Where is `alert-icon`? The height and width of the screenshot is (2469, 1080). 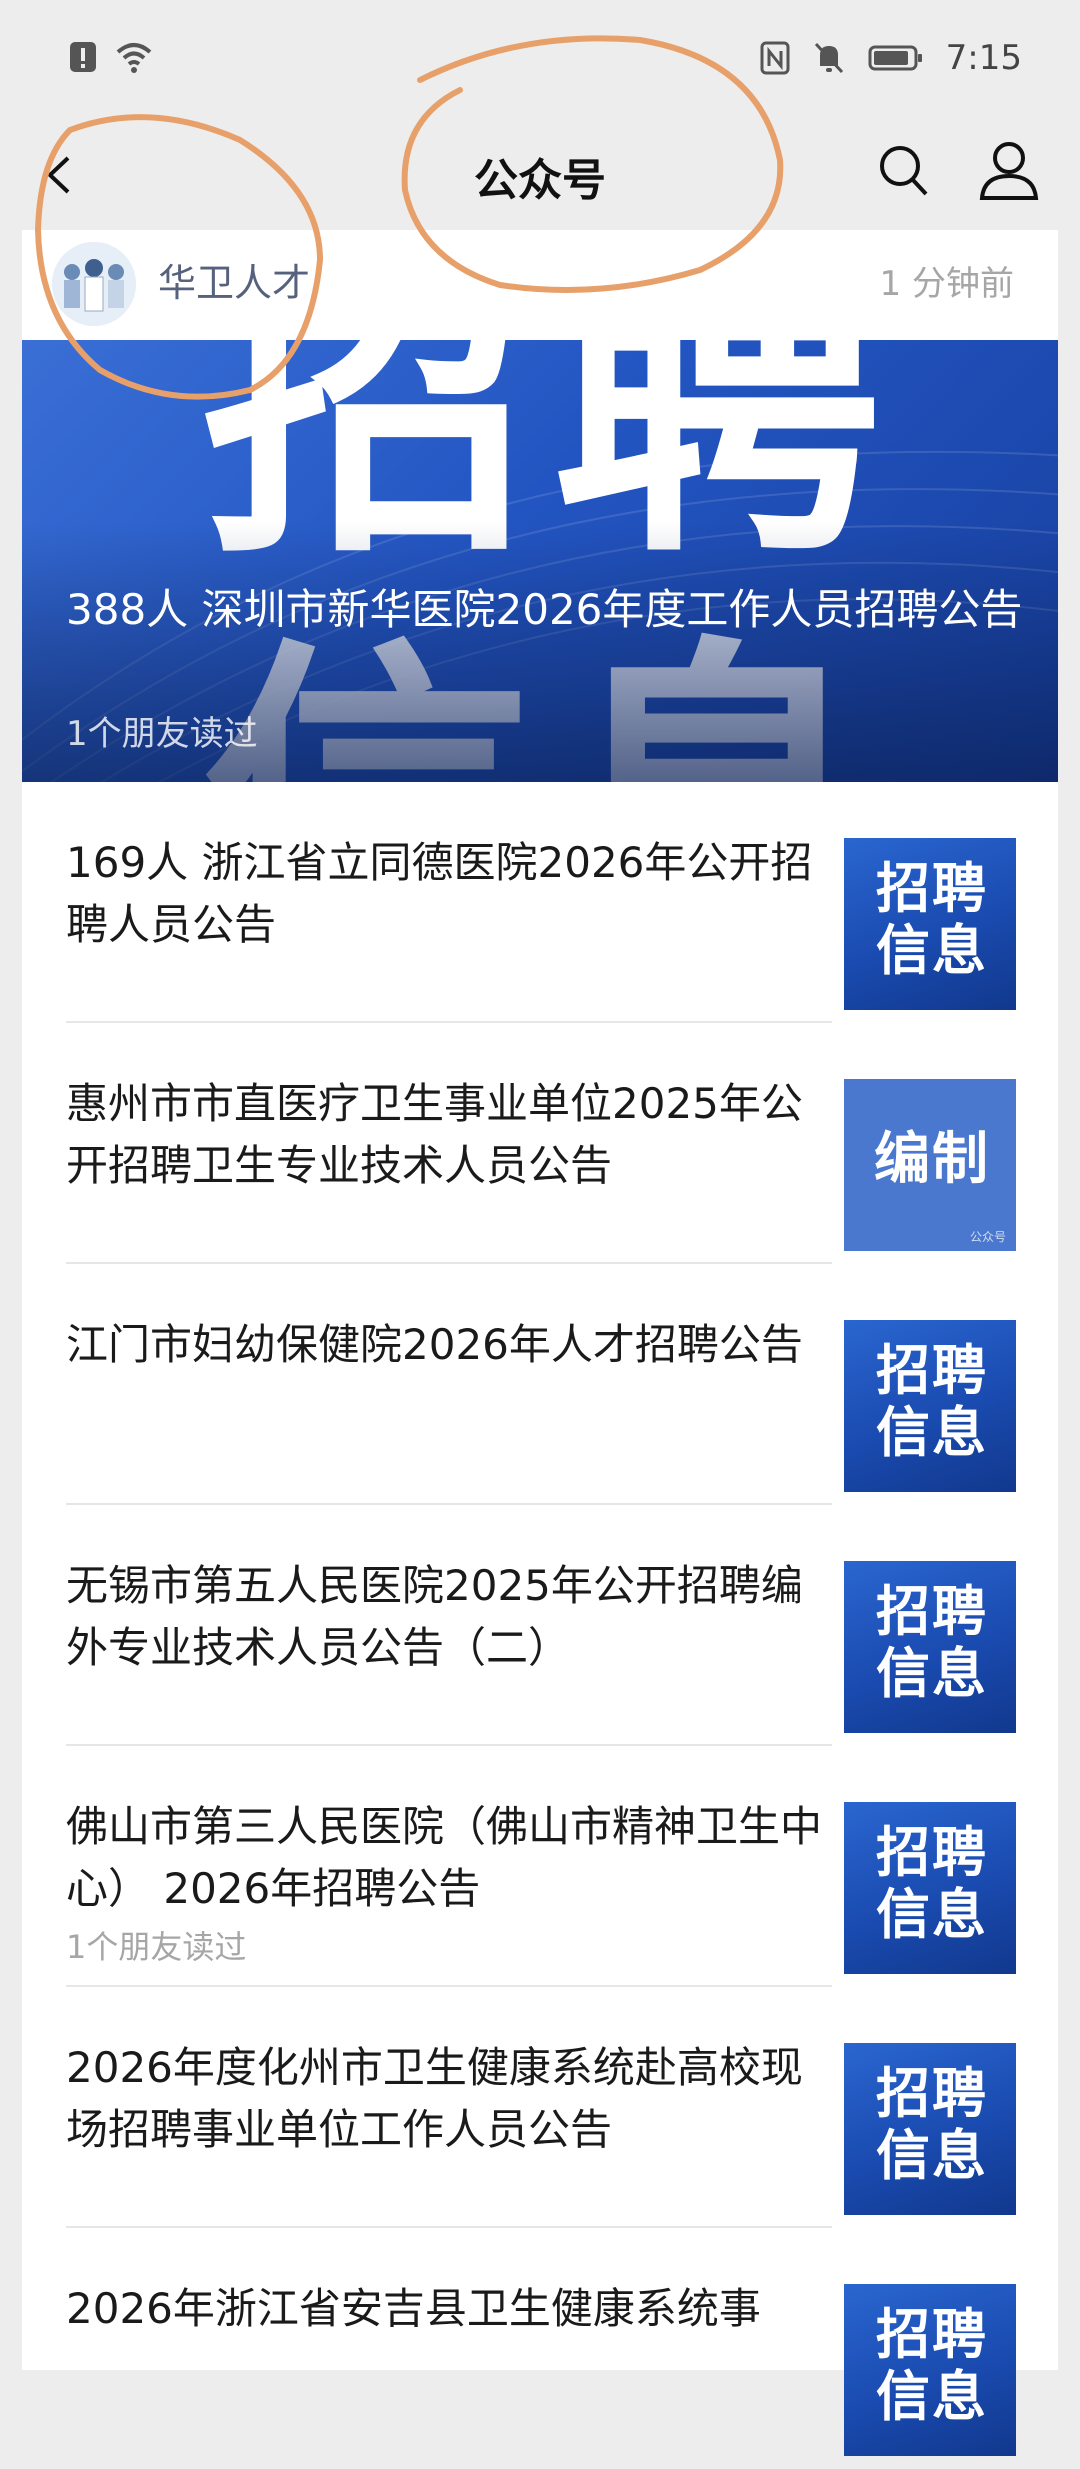 alert-icon is located at coordinates (83, 57).